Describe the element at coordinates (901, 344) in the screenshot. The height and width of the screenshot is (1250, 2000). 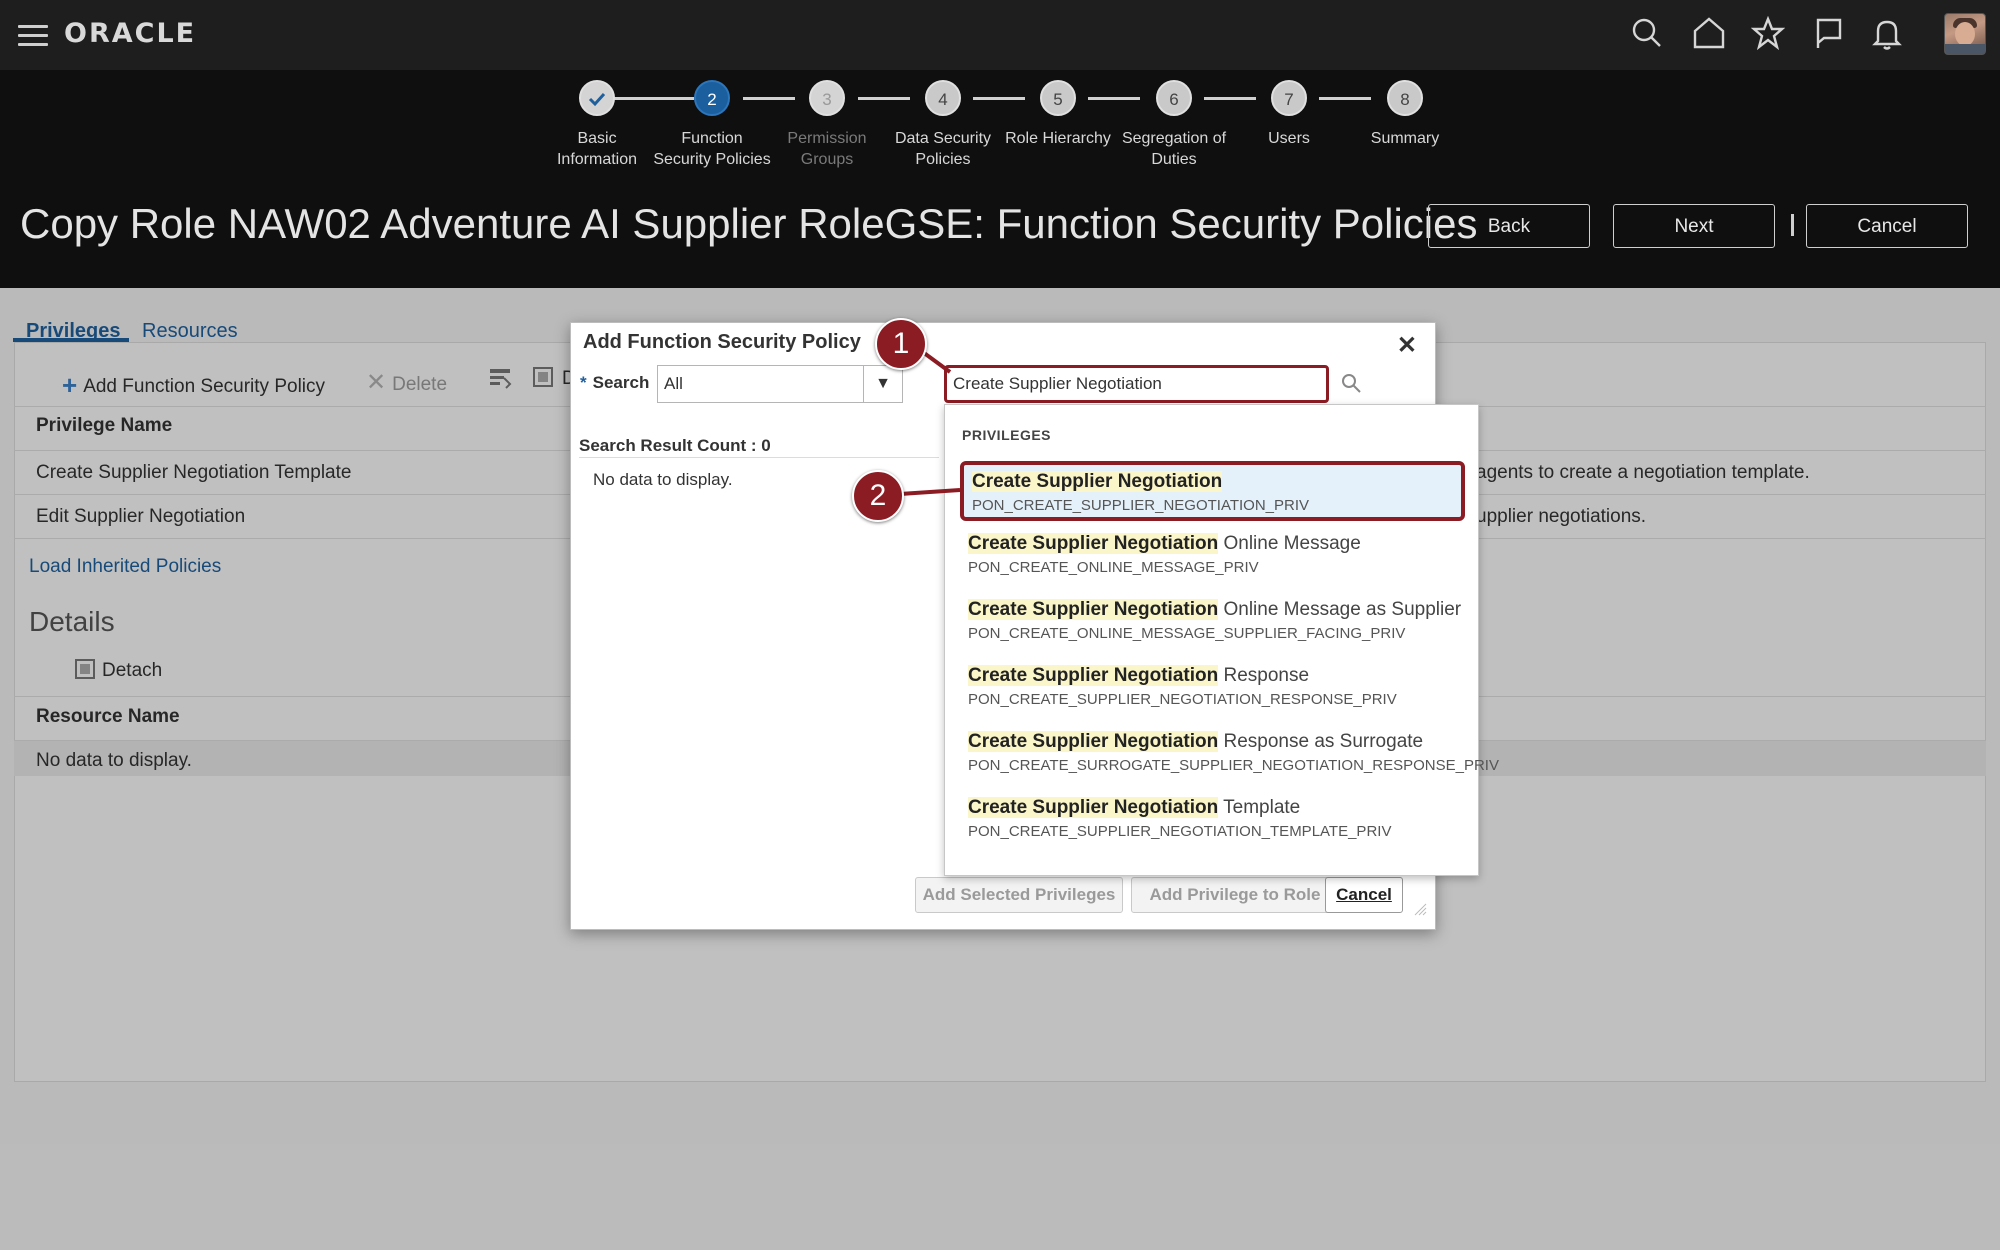
I see `callout-1: 1` at that location.